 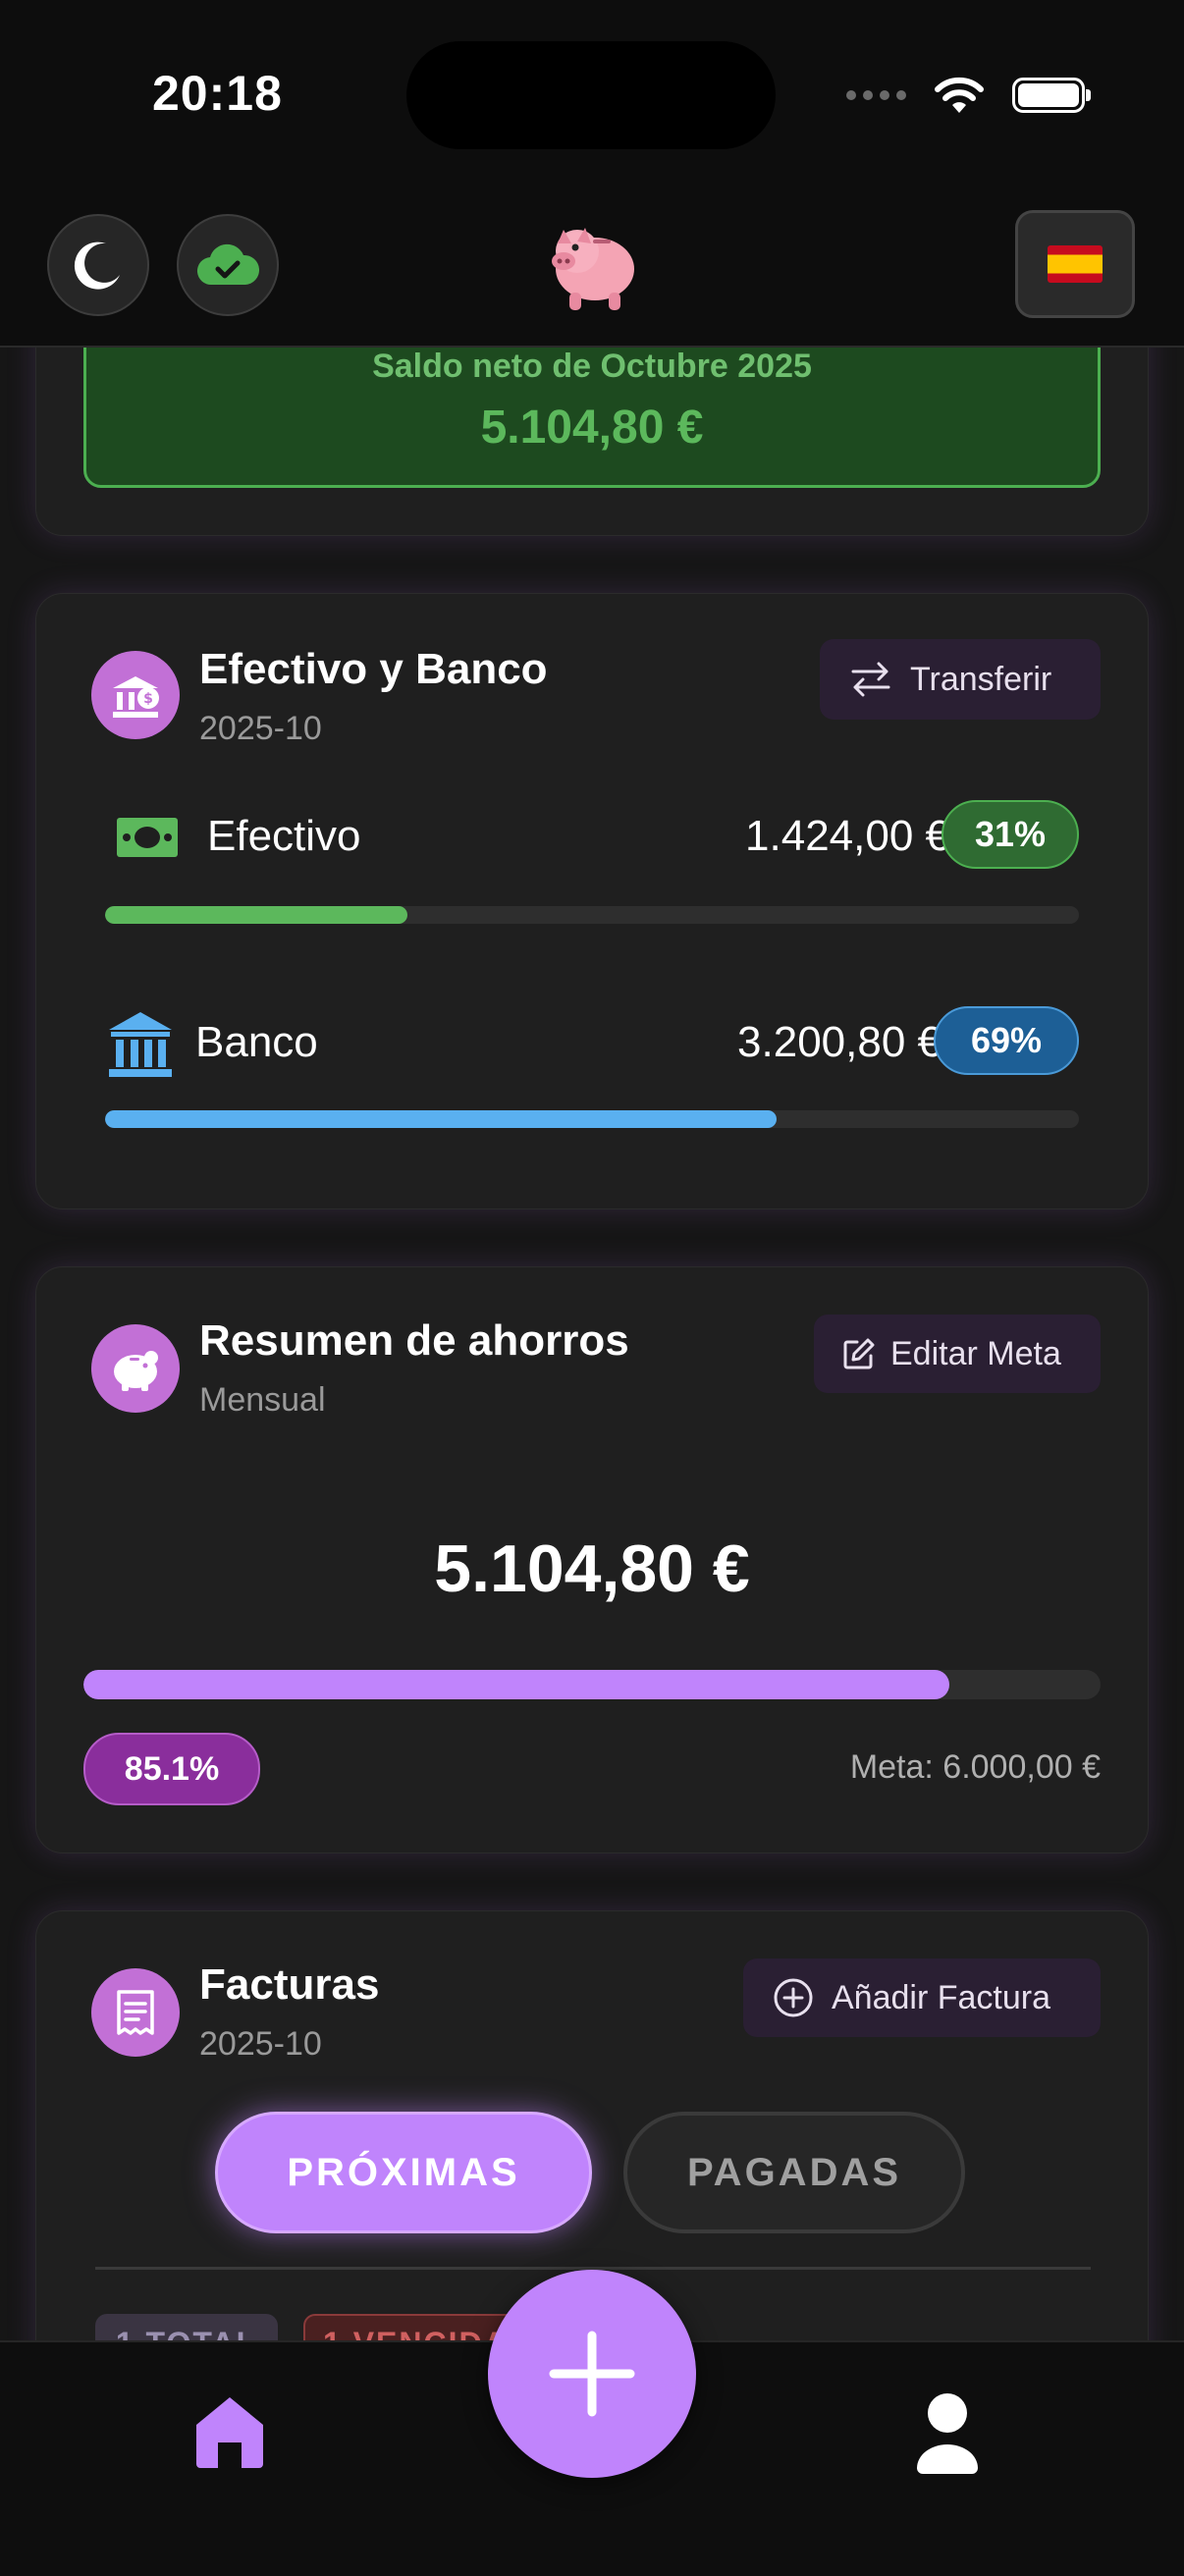 I want to click on bank-amount: 3.200,80 €, so click(x=839, y=1042).